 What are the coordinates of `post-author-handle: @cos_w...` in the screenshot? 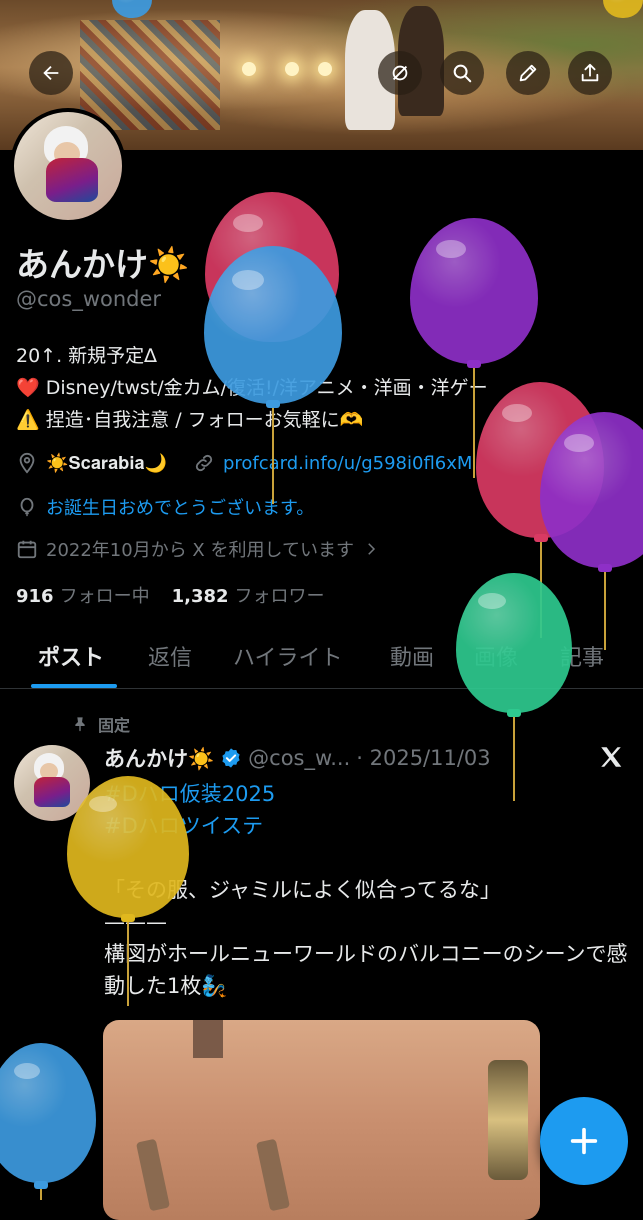 It's located at (299, 758).